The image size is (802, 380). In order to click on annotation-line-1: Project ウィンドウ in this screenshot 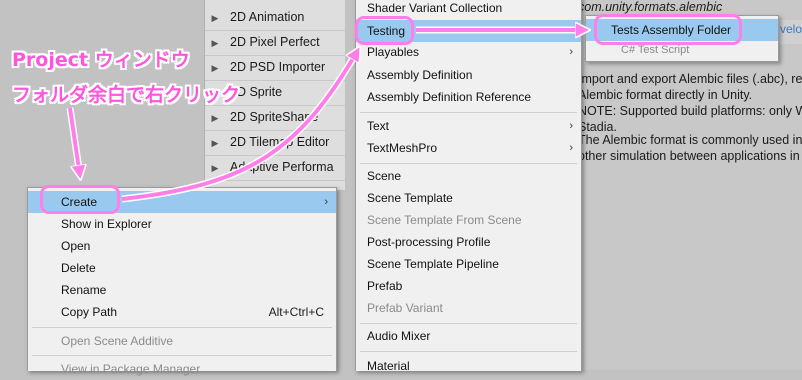, I will do `click(101, 60)`.